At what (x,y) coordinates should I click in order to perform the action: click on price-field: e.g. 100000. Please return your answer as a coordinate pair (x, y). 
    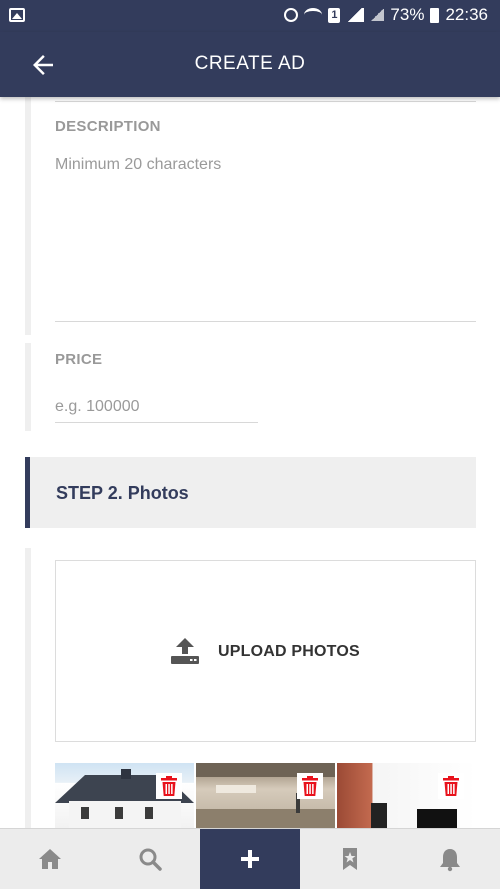
    Looking at the image, I should click on (97, 407).